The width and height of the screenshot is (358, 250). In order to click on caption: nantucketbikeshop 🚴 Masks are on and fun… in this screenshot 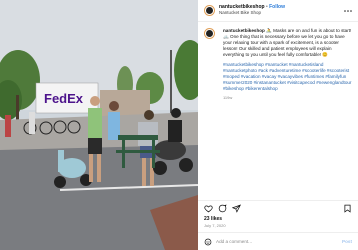, I will do `click(278, 61)`.